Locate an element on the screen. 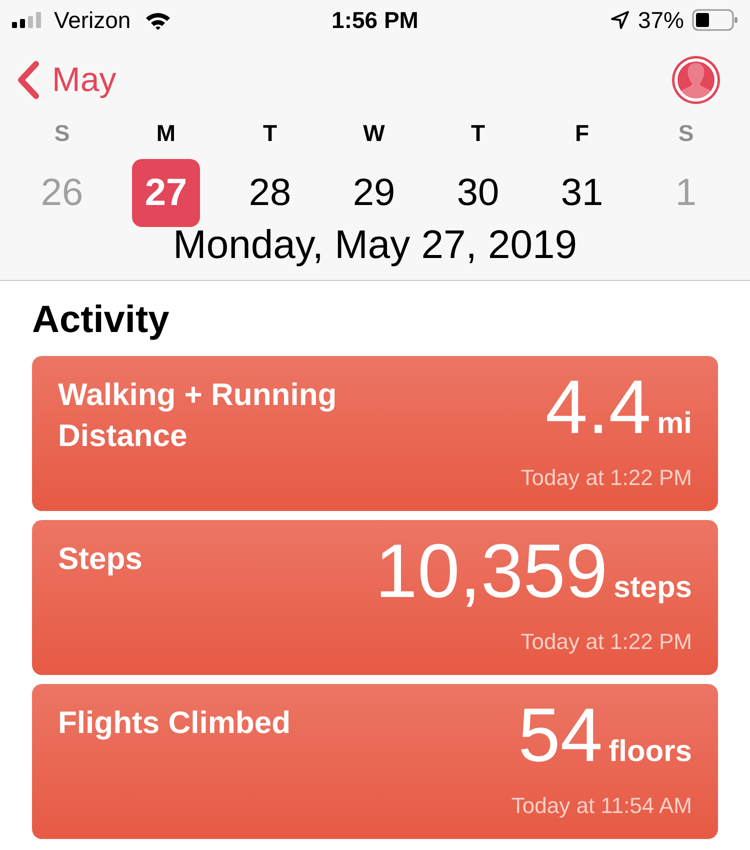 The height and width of the screenshot is (850, 750). card-value: 4.4 is located at coordinates (598, 408).